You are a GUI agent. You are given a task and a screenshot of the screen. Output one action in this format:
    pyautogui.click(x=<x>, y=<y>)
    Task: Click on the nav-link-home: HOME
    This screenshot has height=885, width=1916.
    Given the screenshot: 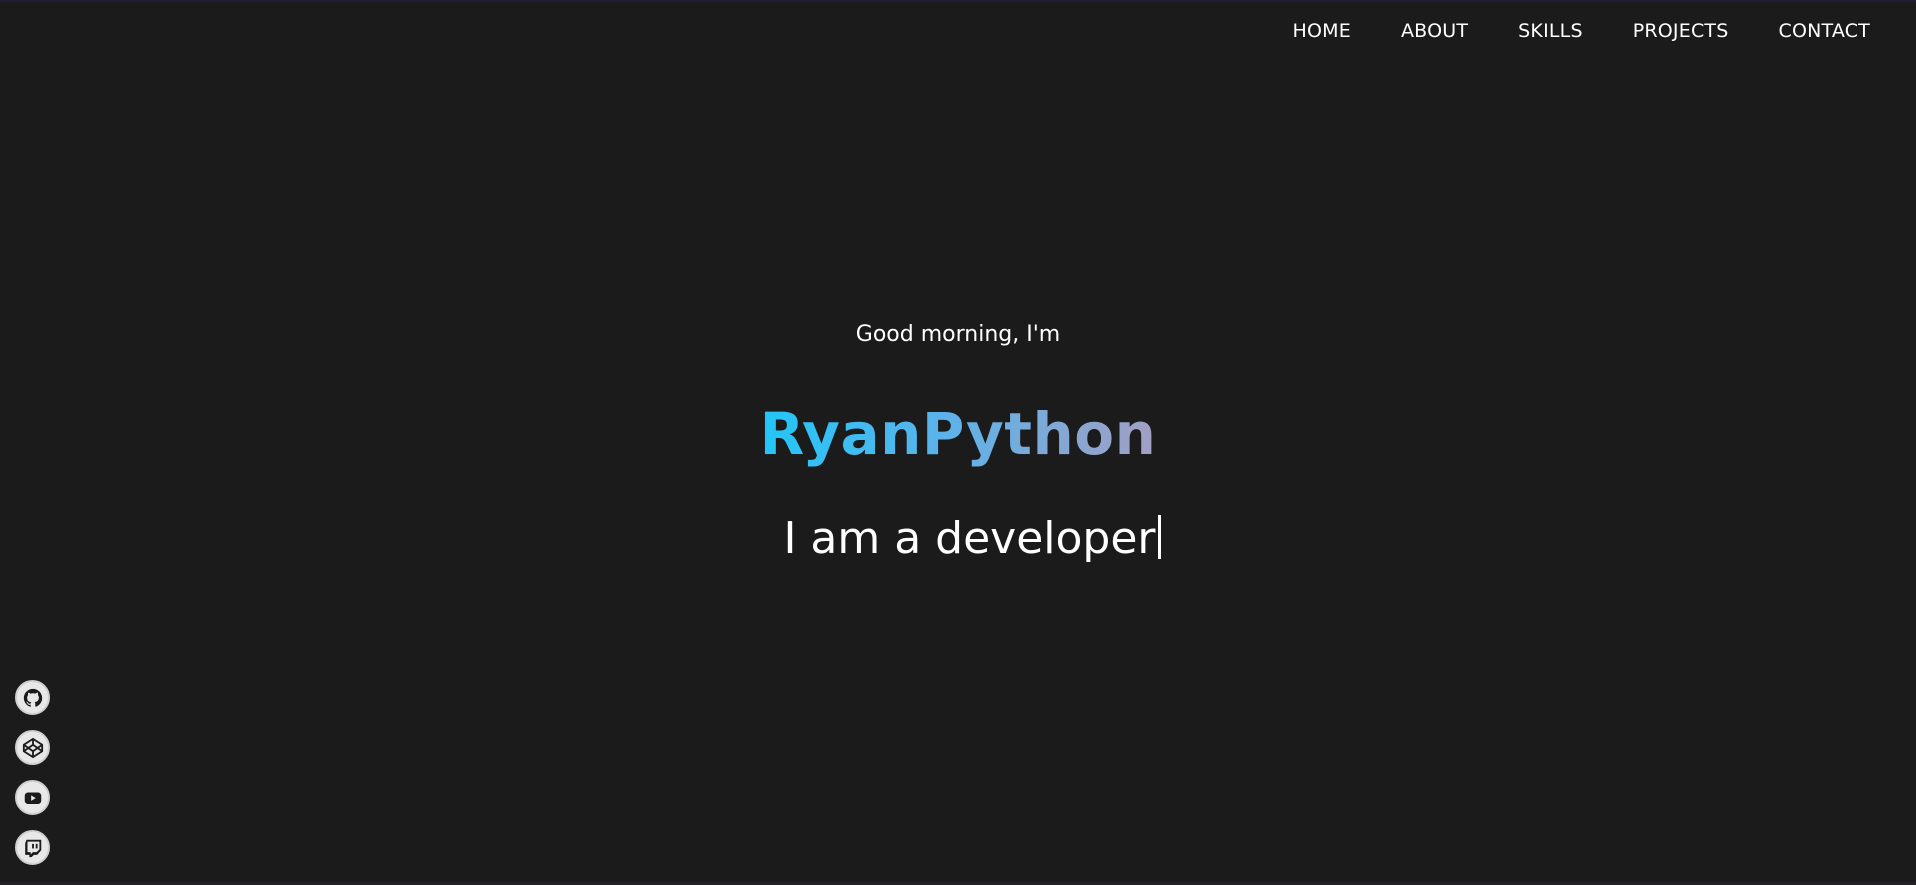 What is the action you would take?
    pyautogui.click(x=1322, y=31)
    